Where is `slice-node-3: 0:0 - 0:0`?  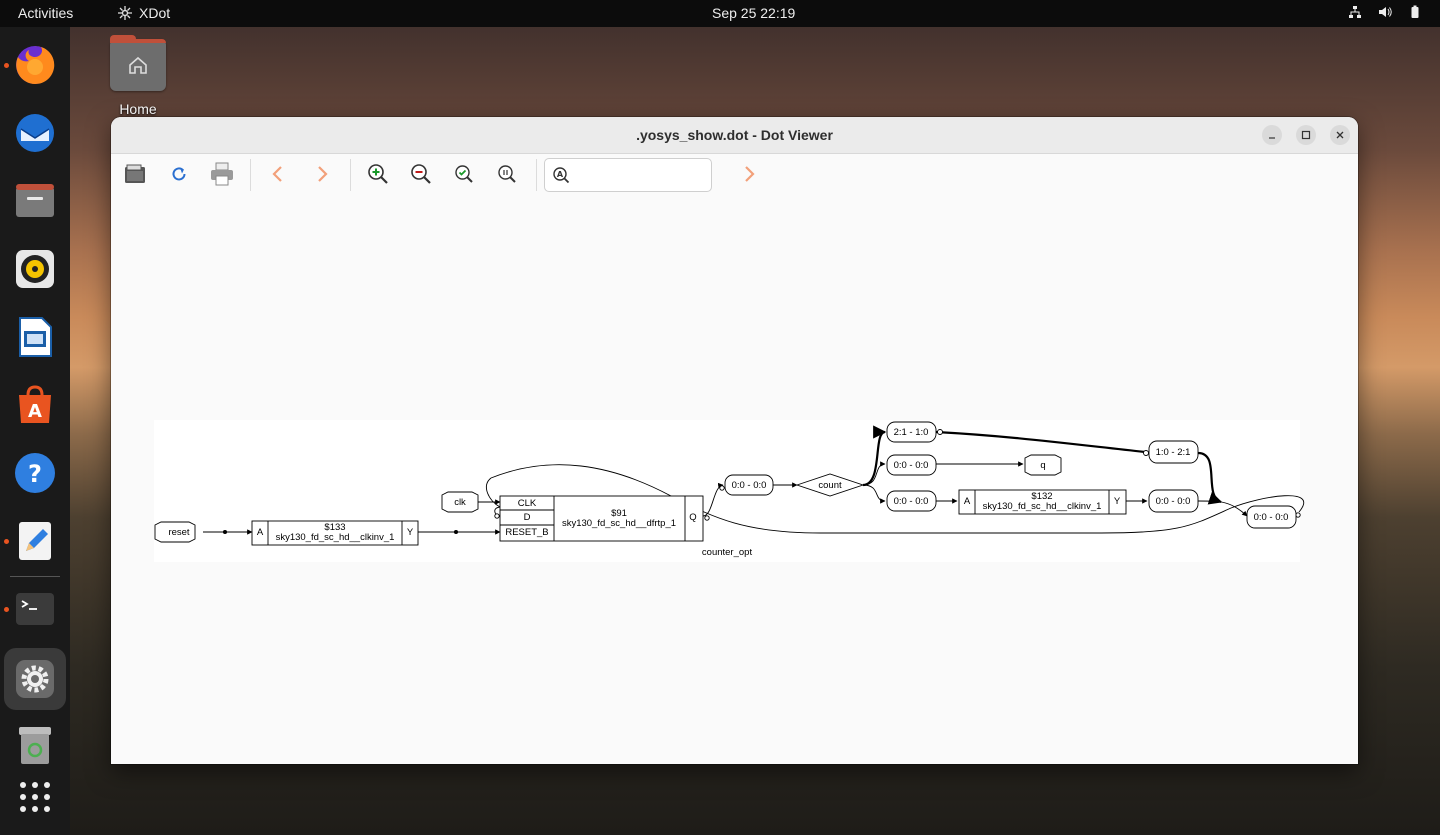
slice-node-3: 0:0 - 0:0 is located at coordinates (911, 465).